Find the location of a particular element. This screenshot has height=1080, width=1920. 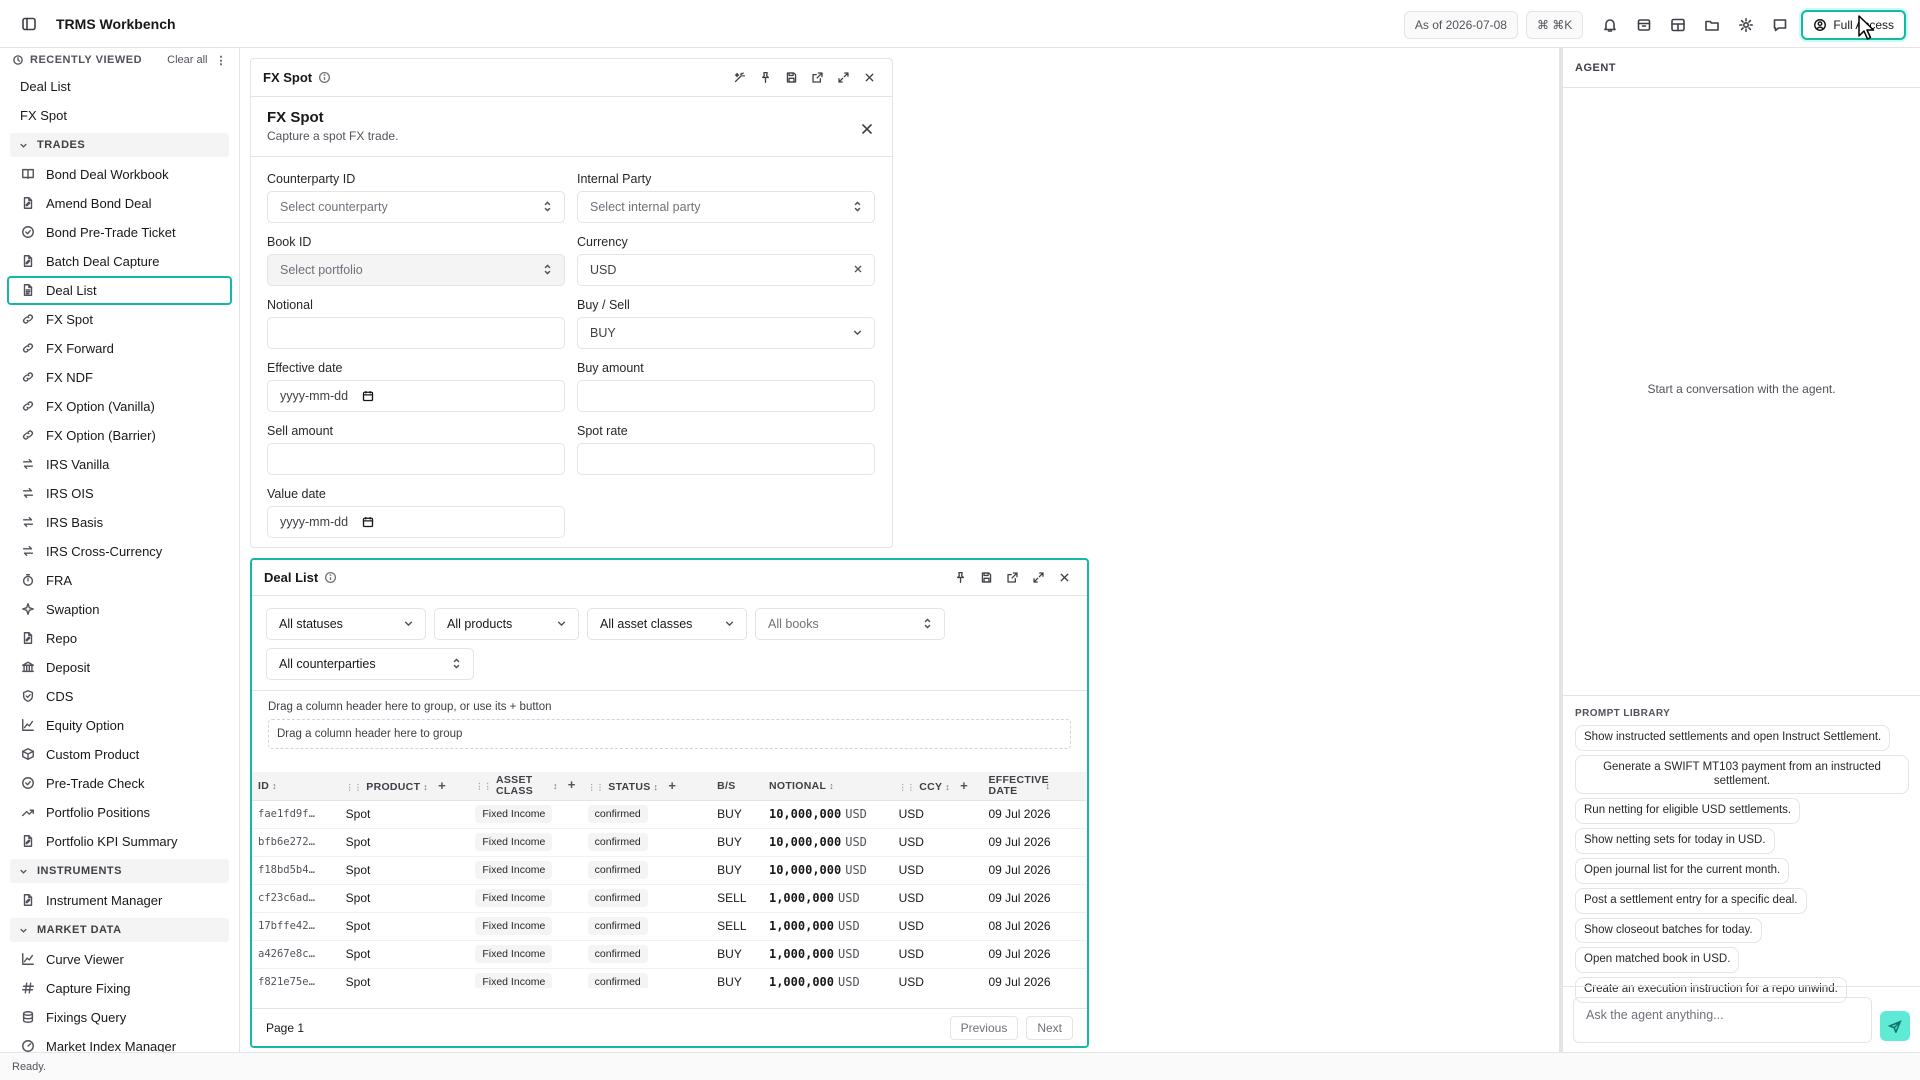

sidebar-item-bond-deal-workbook: Bond Deal Workbook is located at coordinates (119, 174).